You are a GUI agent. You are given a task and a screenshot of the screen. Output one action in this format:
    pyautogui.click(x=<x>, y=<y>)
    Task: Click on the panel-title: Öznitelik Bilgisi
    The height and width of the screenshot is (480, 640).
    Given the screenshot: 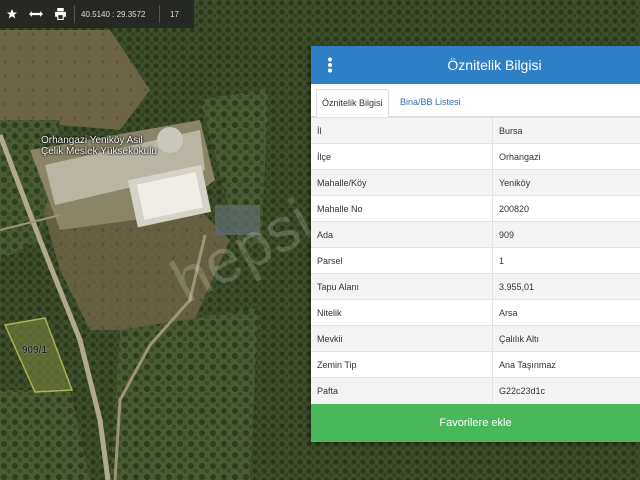 What is the action you would take?
    pyautogui.click(x=494, y=65)
    